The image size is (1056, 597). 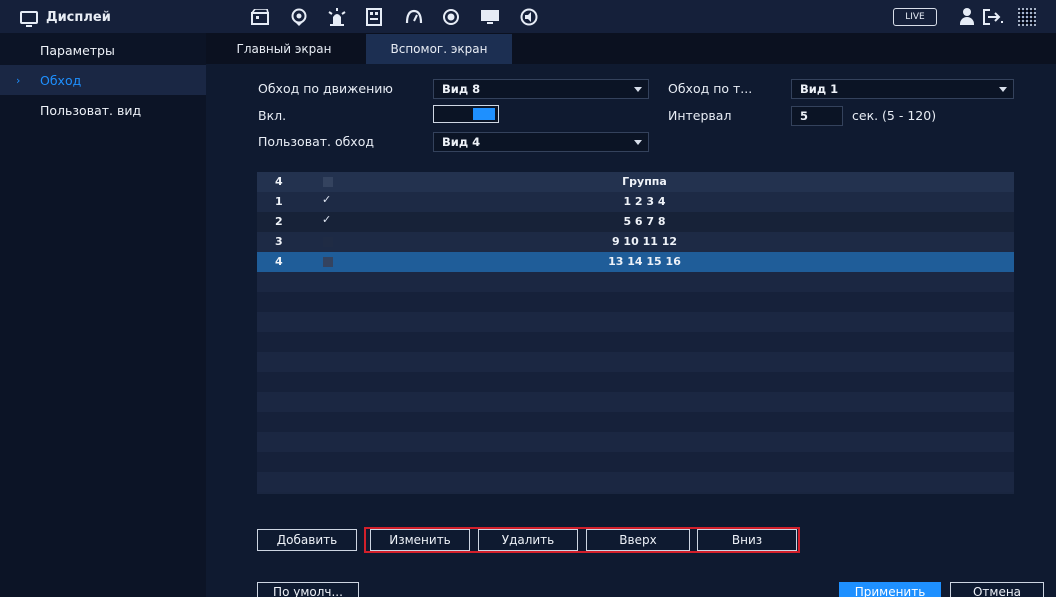 I want to click on system-icon, so click(x=414, y=17).